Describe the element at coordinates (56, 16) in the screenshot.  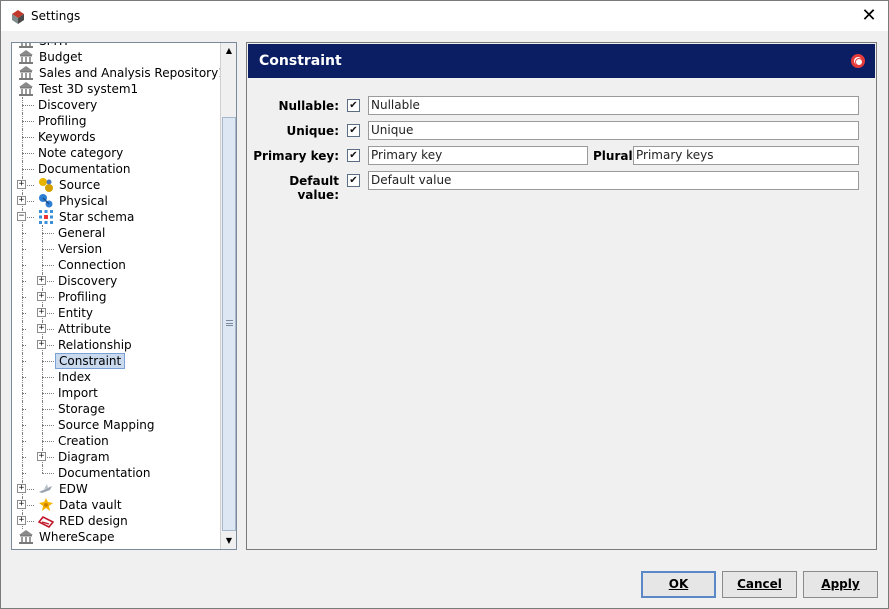
I see `window-title: Settings` at that location.